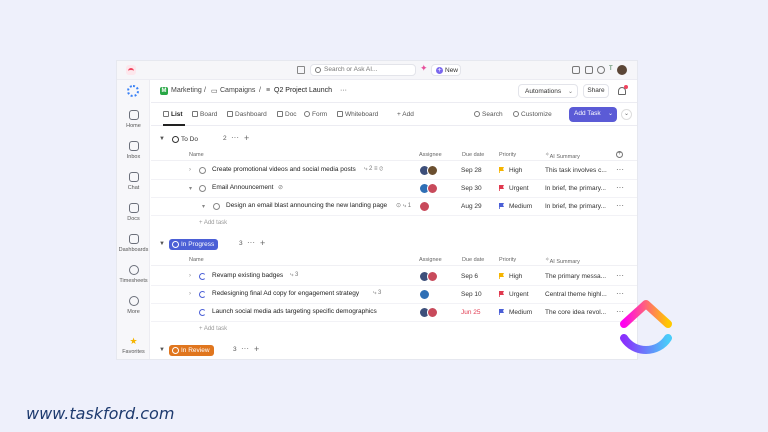 Image resolution: width=768 pixels, height=432 pixels. Describe the element at coordinates (247, 275) in the screenshot. I see `task-name: Revamp existing badges` at that location.